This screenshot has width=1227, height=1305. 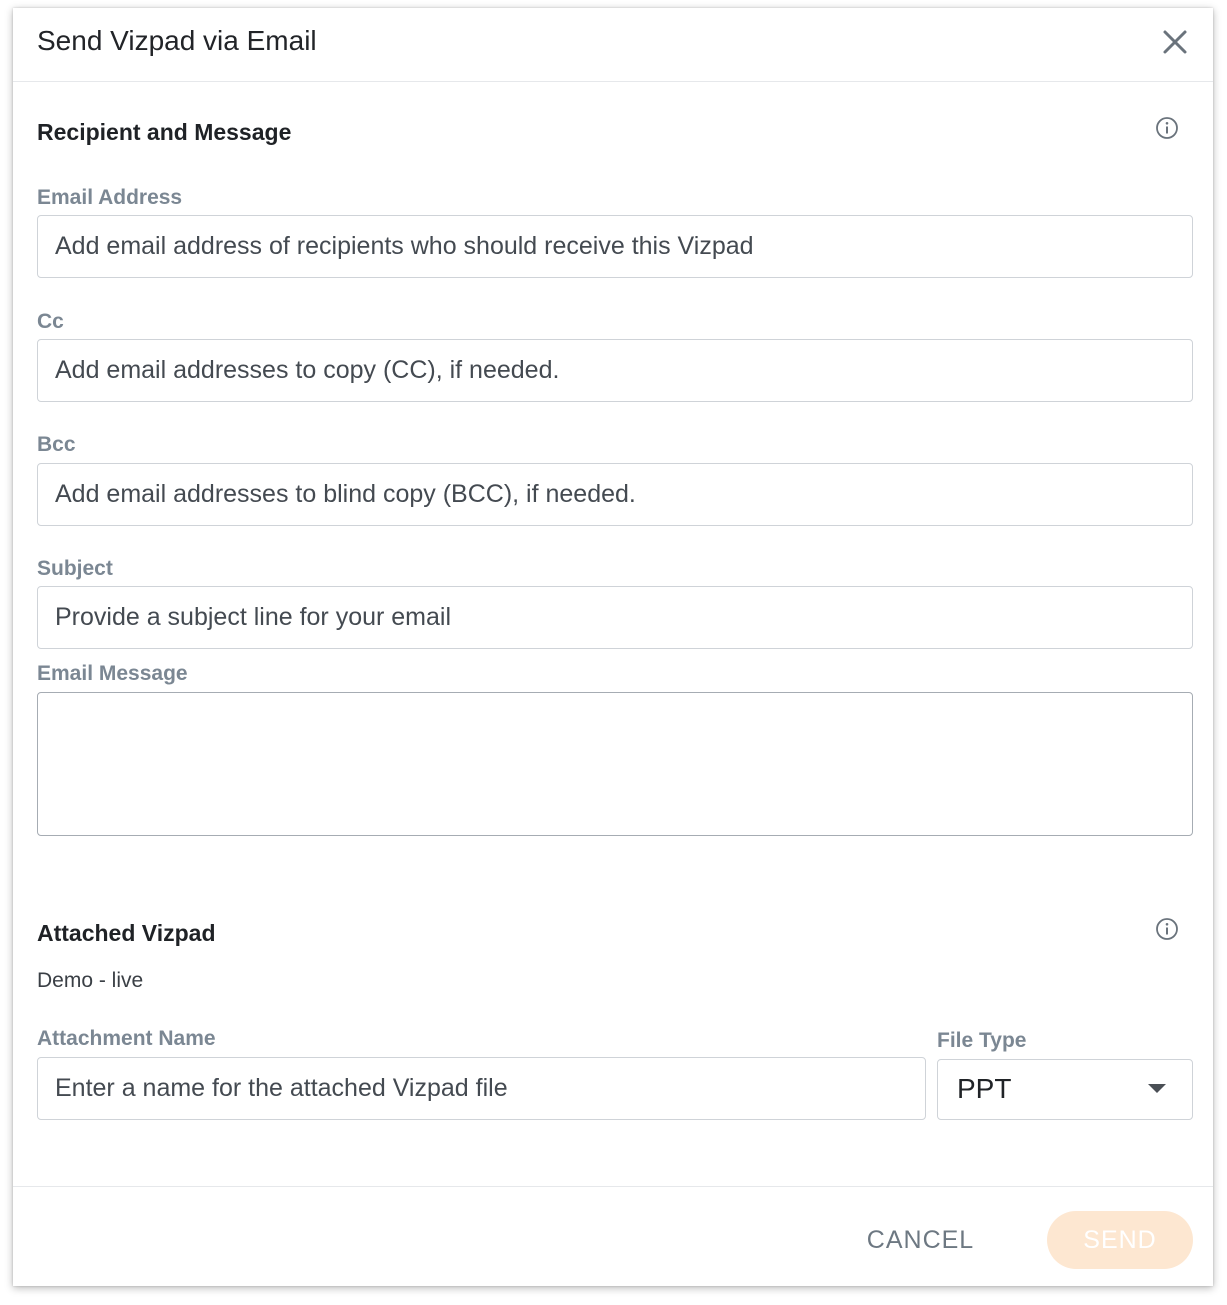 What do you see at coordinates (984, 1088) in the screenshot?
I see `file-type-value: PPT` at bounding box center [984, 1088].